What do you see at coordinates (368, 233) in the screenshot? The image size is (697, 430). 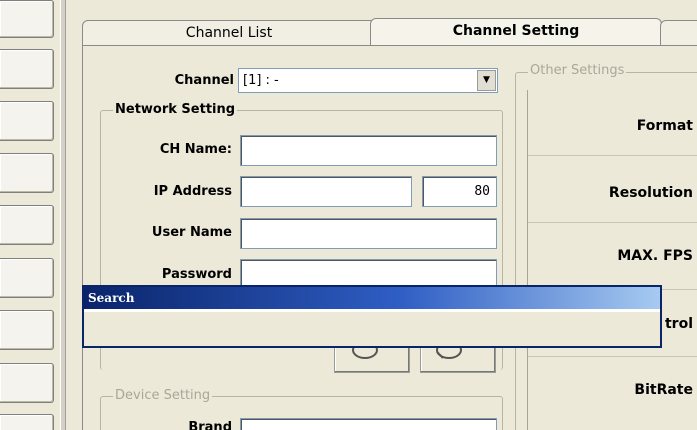 I see `user-name-input` at bounding box center [368, 233].